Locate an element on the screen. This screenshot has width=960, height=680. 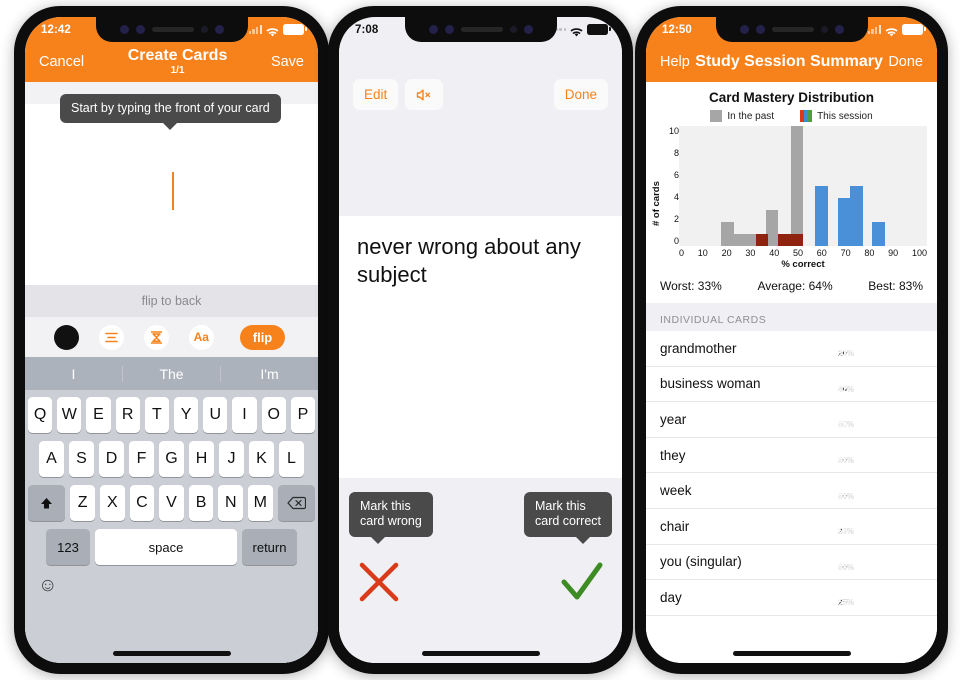
chart-xtick: 70 is located at coordinates (845, 253).